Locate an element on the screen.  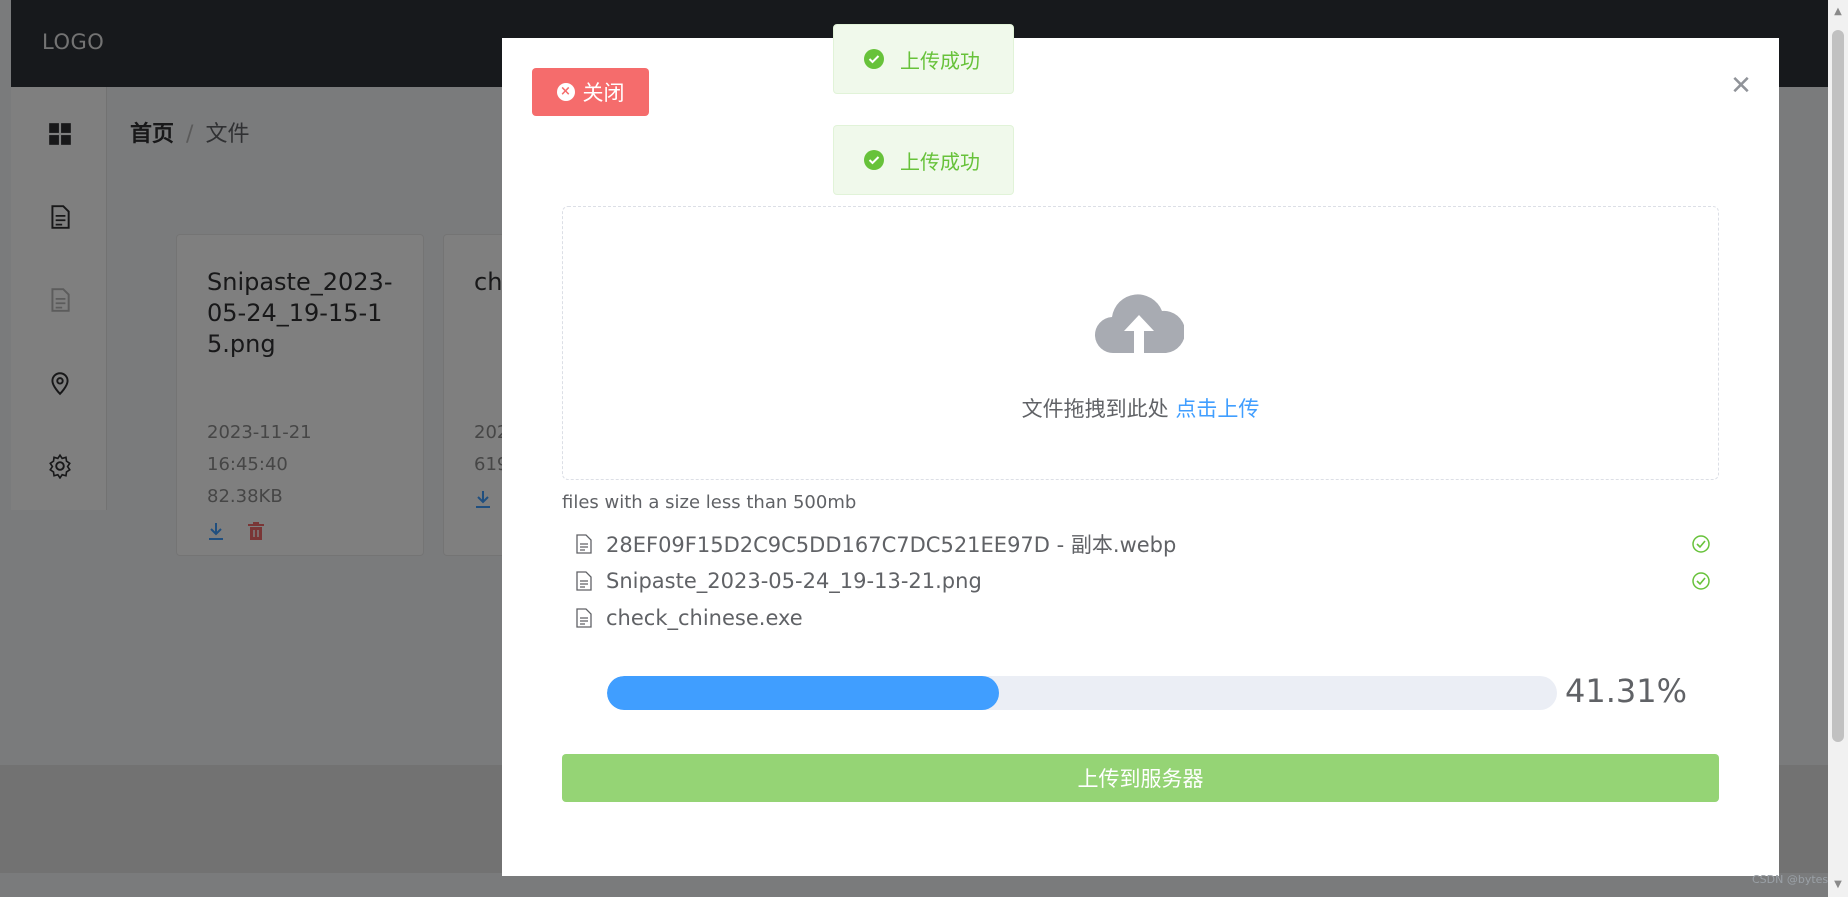
upload-progress-fill is located at coordinates (803, 693).